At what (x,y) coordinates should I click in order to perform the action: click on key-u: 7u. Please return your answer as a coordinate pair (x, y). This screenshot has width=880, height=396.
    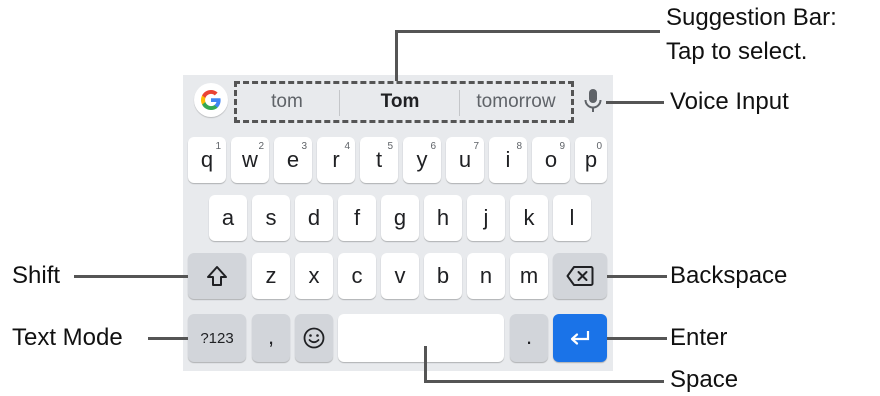
    Looking at the image, I should click on (465, 160).